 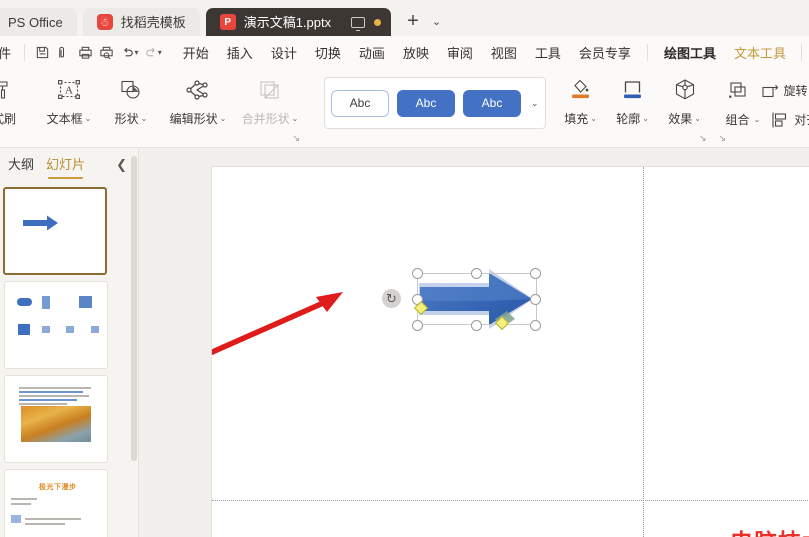 I want to click on fill-button: 填充 ⌄, so click(x=581, y=103).